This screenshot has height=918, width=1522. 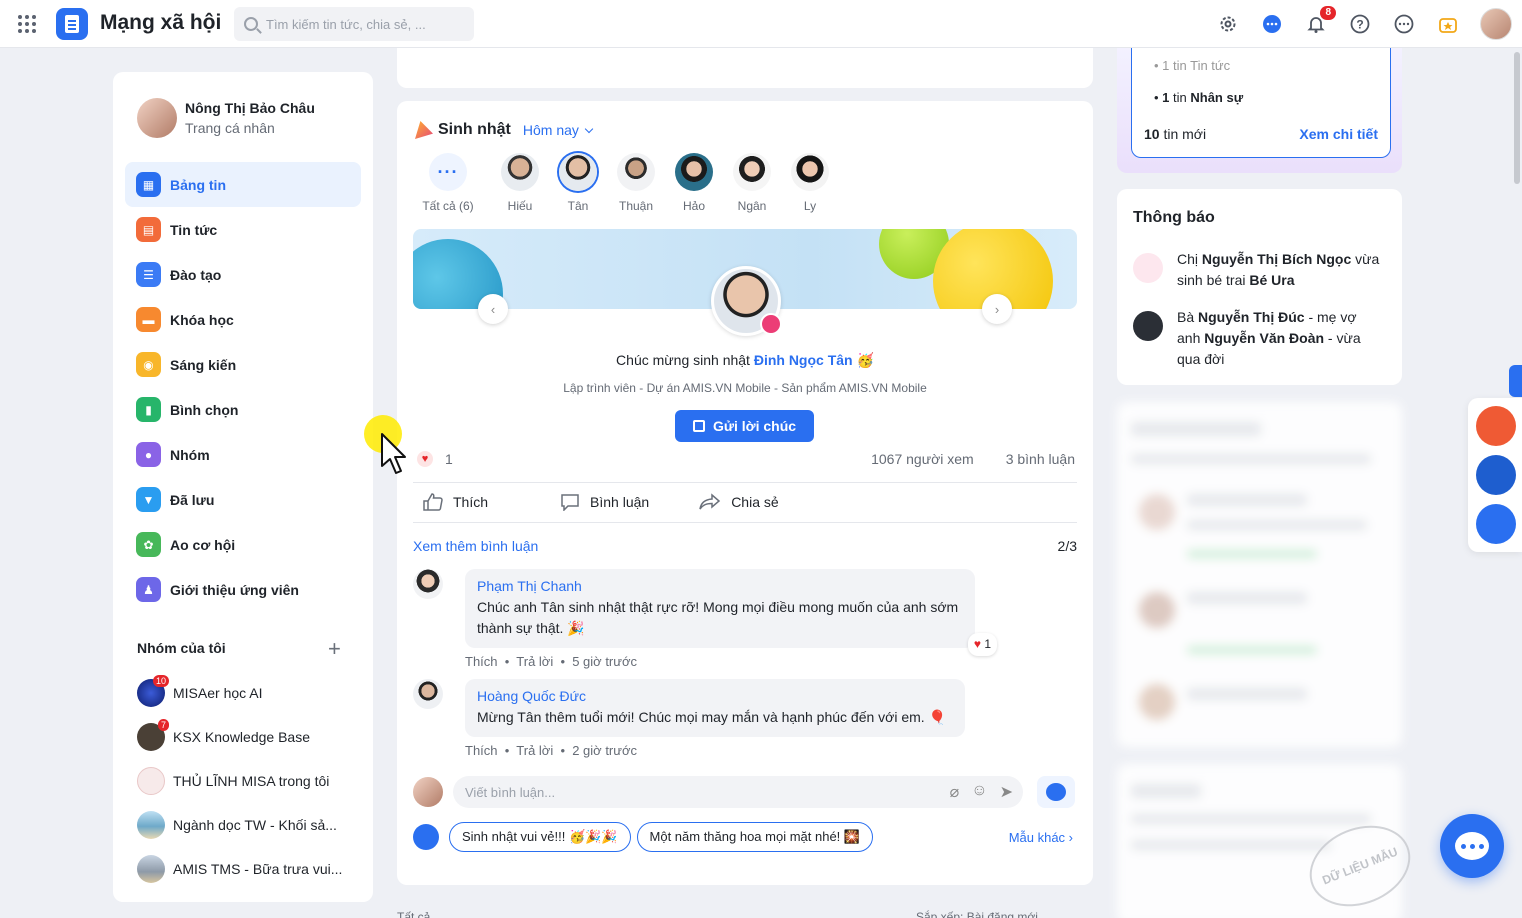 What do you see at coordinates (192, 499) in the screenshot?
I see `sidebar-item-label: Đã lưu` at bounding box center [192, 499].